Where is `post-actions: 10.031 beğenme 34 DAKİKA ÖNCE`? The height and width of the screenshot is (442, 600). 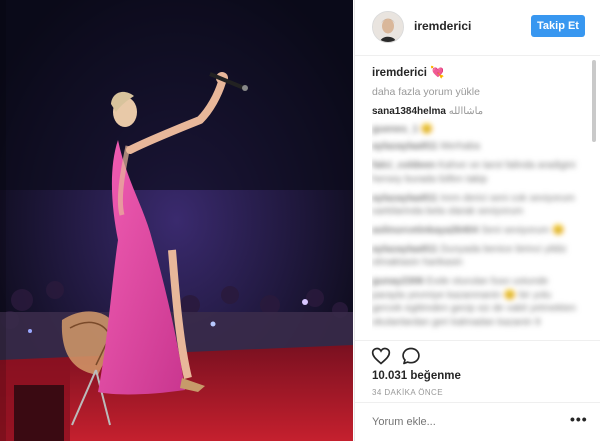 post-actions: 10.031 beğenme 34 DAKİKA ÖNCE is located at coordinates (477, 370).